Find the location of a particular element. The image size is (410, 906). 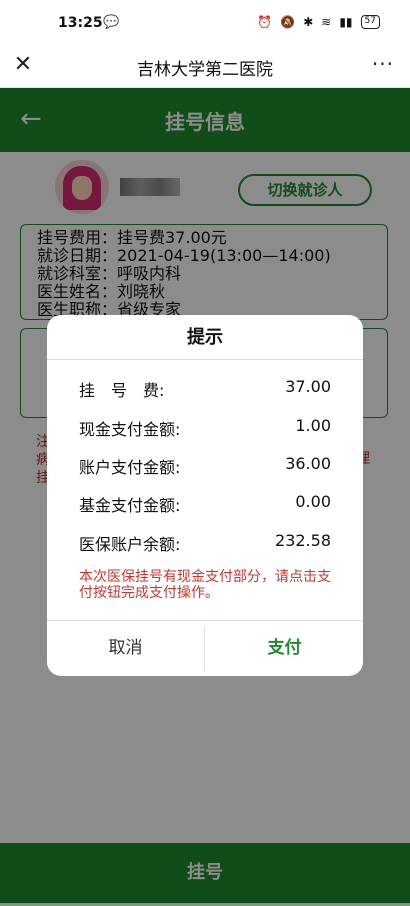

wifi-icon: ≋ is located at coordinates (326, 22).